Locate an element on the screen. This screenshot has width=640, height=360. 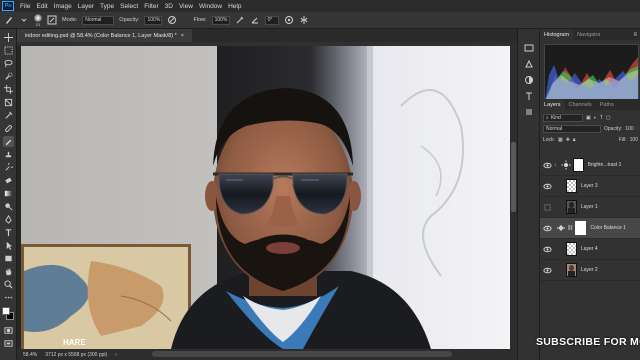
layer-row-selected: ⛓︎ Color Balance 1 is located at coordinates (590, 228).